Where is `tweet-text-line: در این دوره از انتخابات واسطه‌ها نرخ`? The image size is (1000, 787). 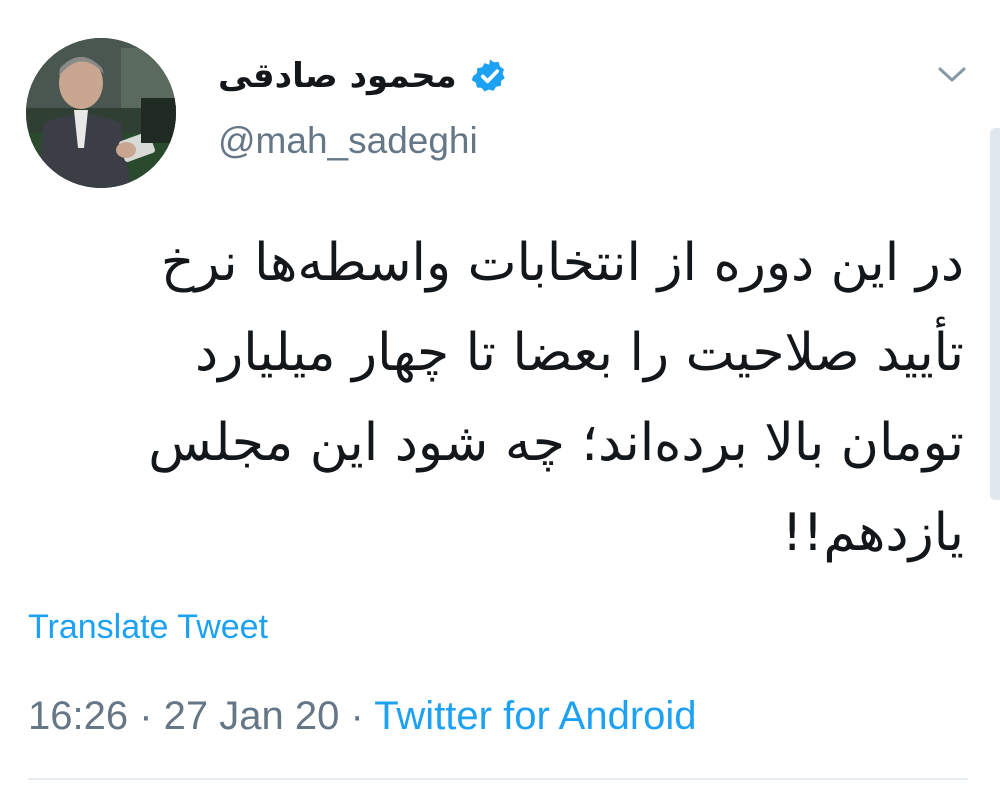 tweet-text-line: در این دوره از انتخابات واسطه‌ها نرخ is located at coordinates (562, 263).